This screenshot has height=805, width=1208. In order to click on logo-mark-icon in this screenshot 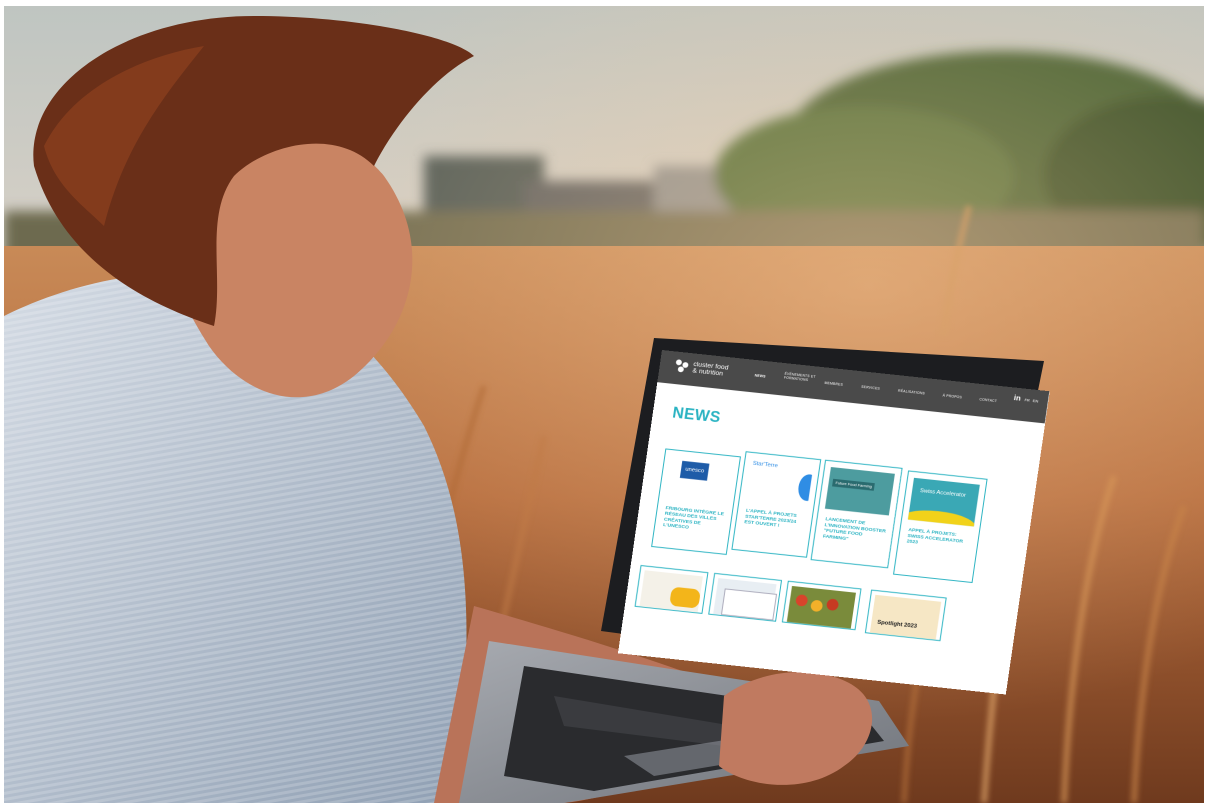, I will do `click(681, 366)`.